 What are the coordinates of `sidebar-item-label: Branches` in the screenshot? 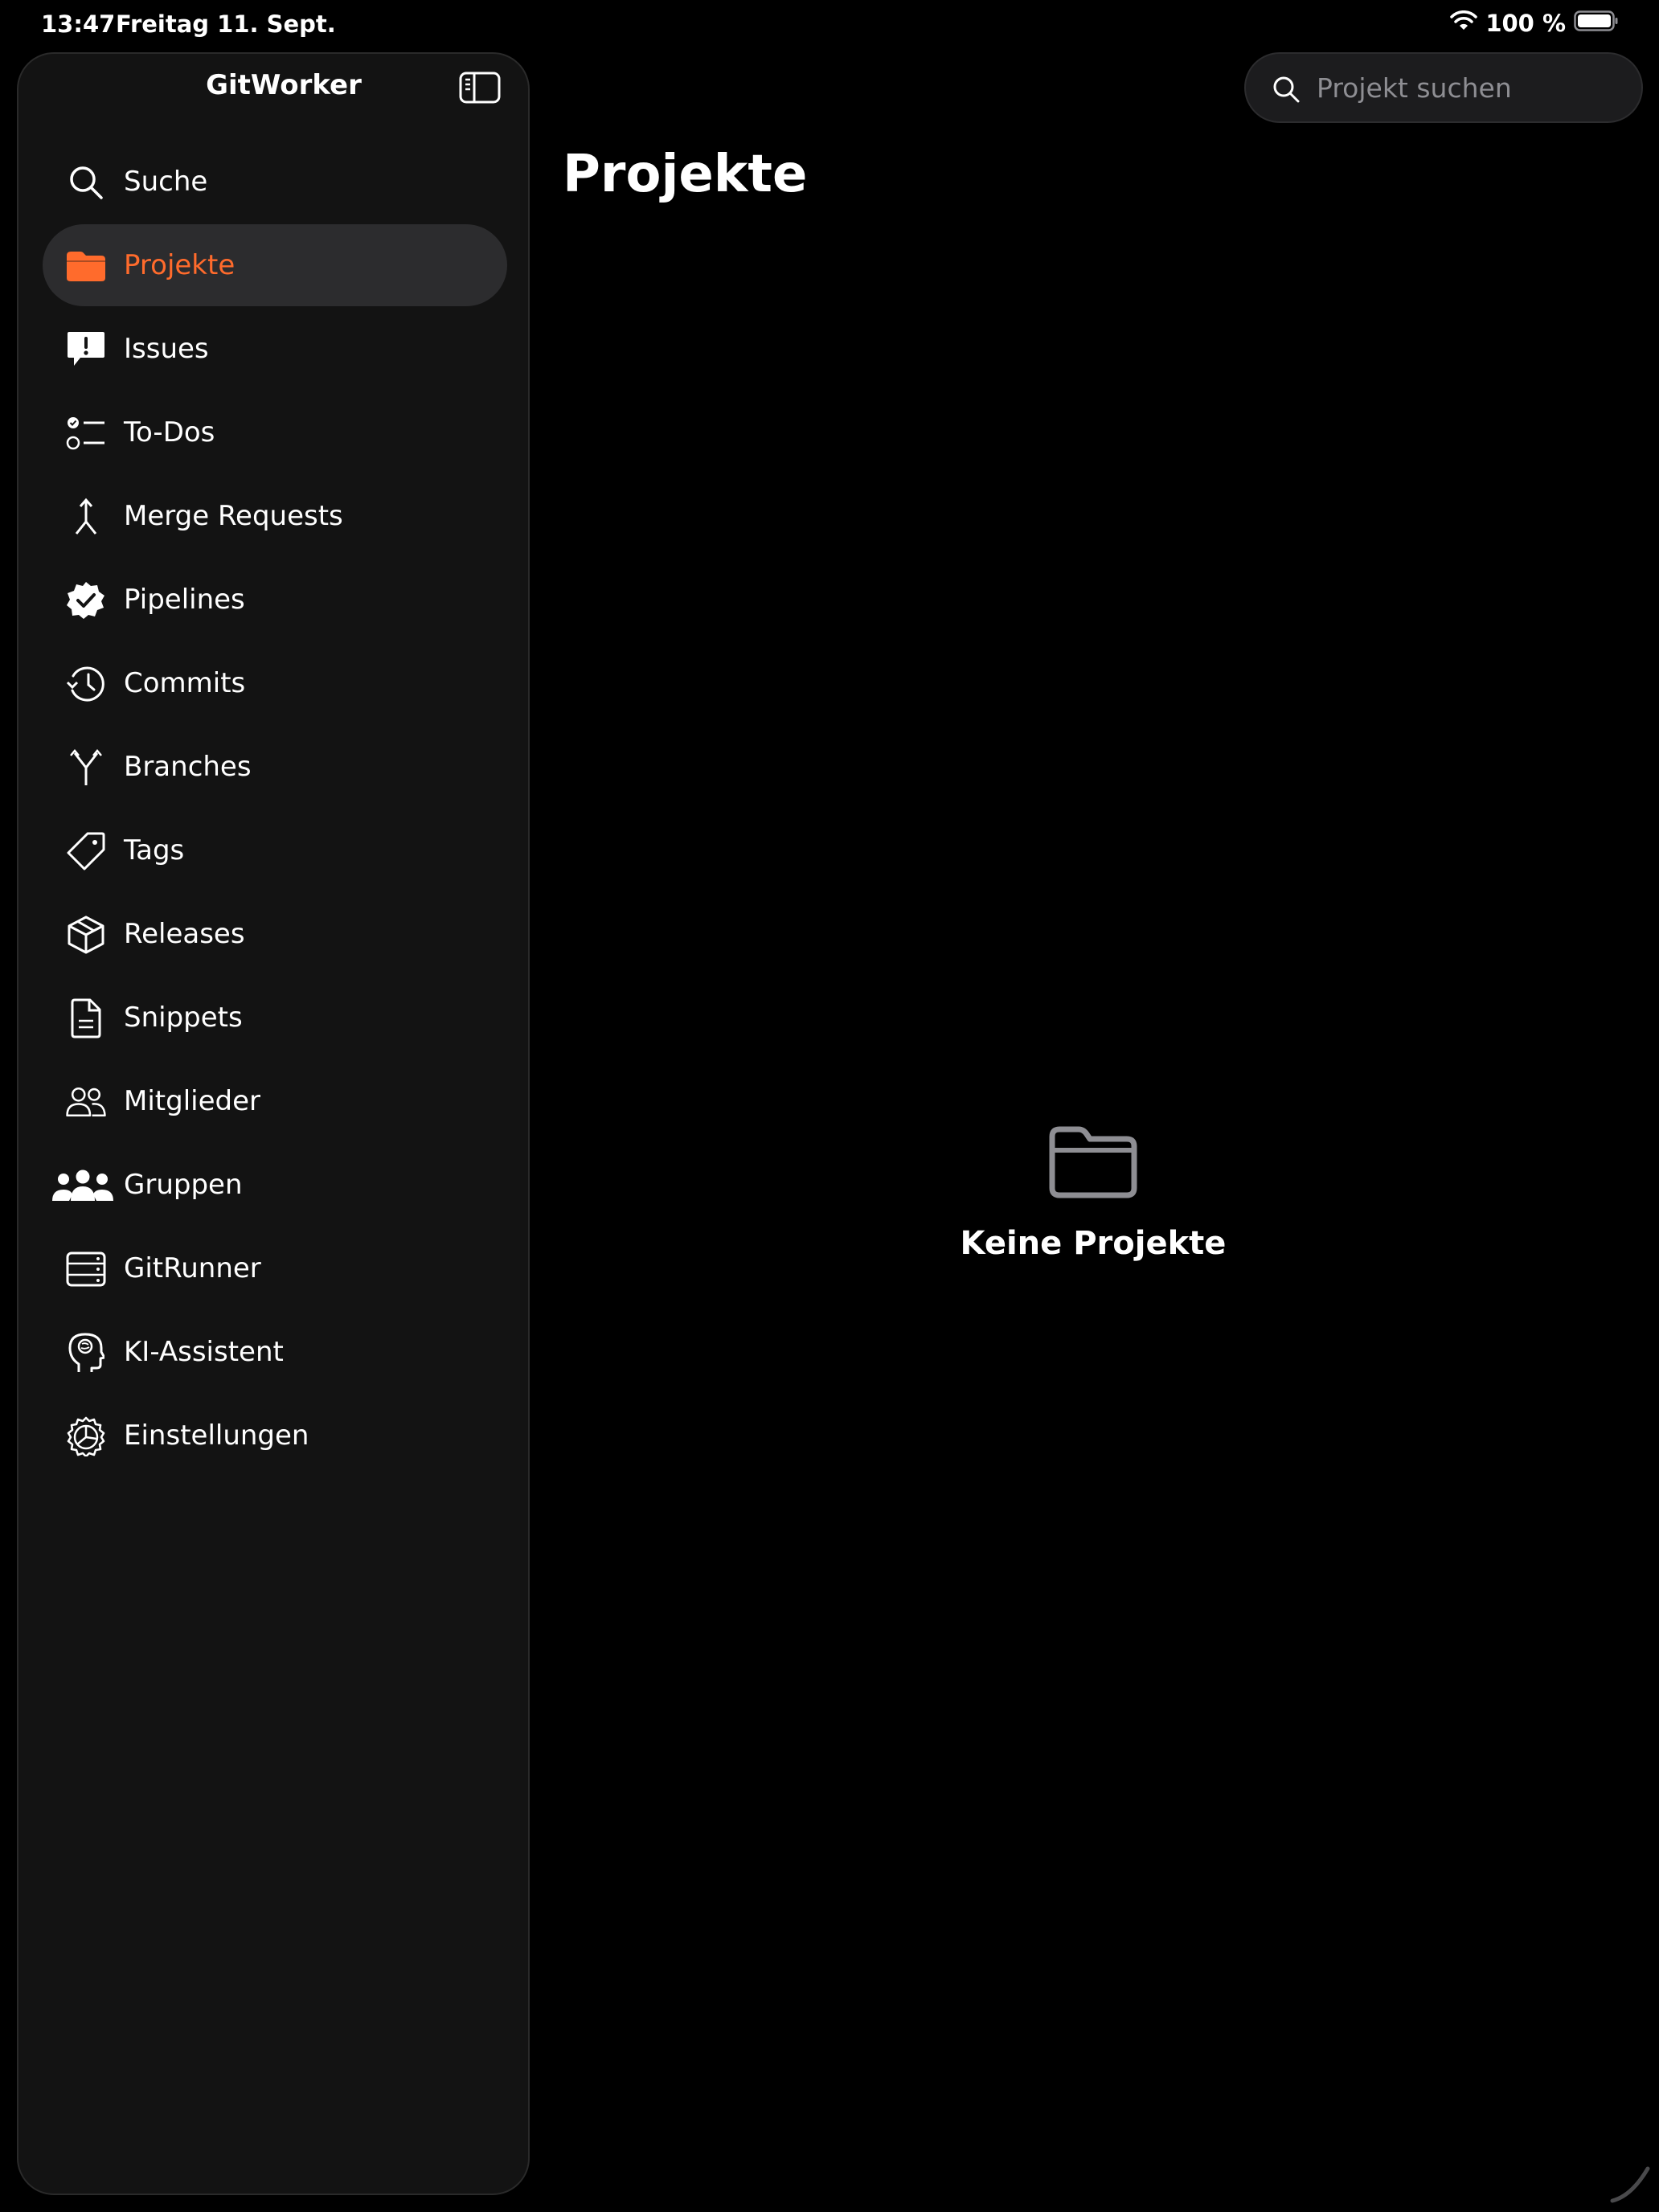 It's located at (188, 767).